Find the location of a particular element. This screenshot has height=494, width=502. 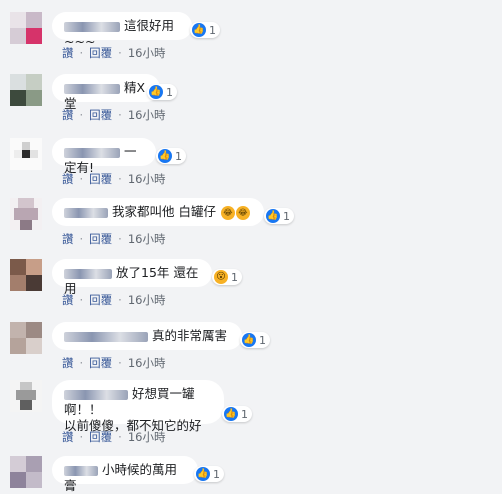

reaction-summary: 😮 1 is located at coordinates (227, 277).